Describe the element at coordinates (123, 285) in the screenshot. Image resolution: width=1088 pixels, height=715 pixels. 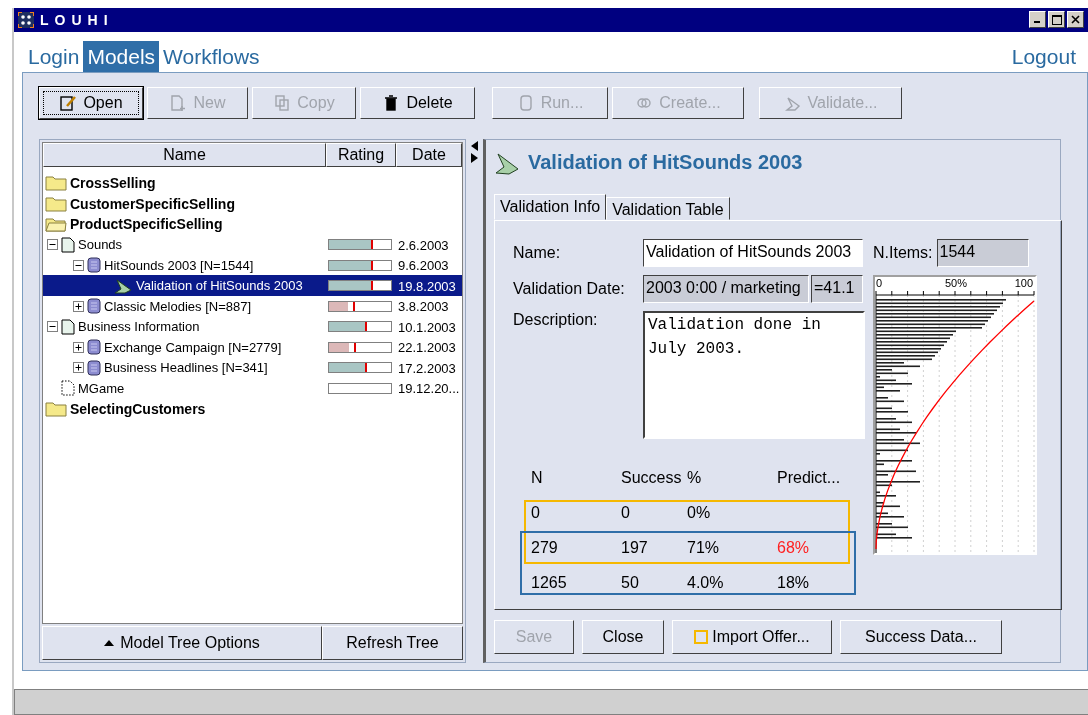
I see `validate-icon` at that location.